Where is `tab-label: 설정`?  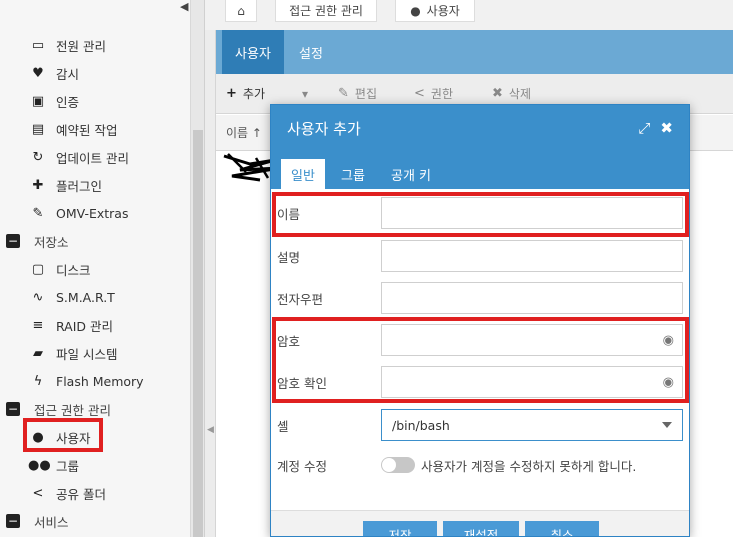
tab-label: 설정 is located at coordinates (311, 54).